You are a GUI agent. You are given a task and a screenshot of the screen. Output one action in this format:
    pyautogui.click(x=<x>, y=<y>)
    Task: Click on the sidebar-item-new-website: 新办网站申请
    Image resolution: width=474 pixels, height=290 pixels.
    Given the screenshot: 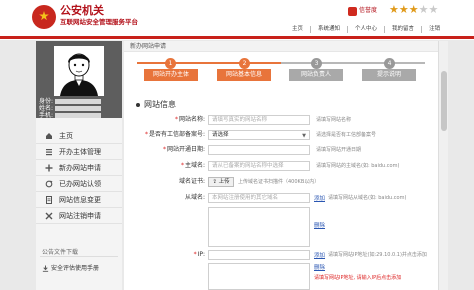 What is the action you would take?
    pyautogui.click(x=79, y=168)
    